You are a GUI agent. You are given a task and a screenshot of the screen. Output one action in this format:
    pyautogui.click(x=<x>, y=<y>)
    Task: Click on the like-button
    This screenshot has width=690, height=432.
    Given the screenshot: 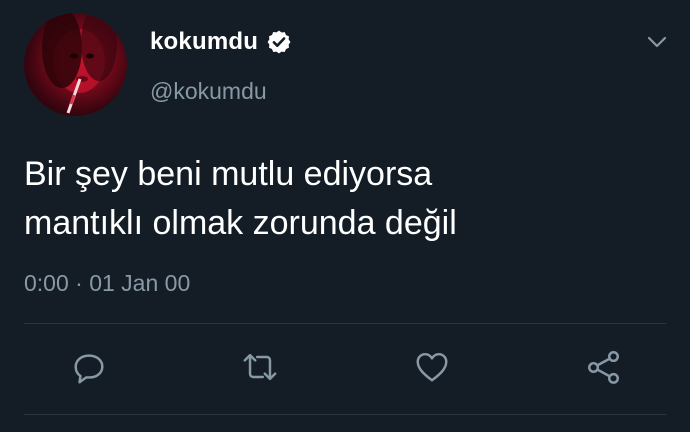 What is the action you would take?
    pyautogui.click(x=432, y=367)
    